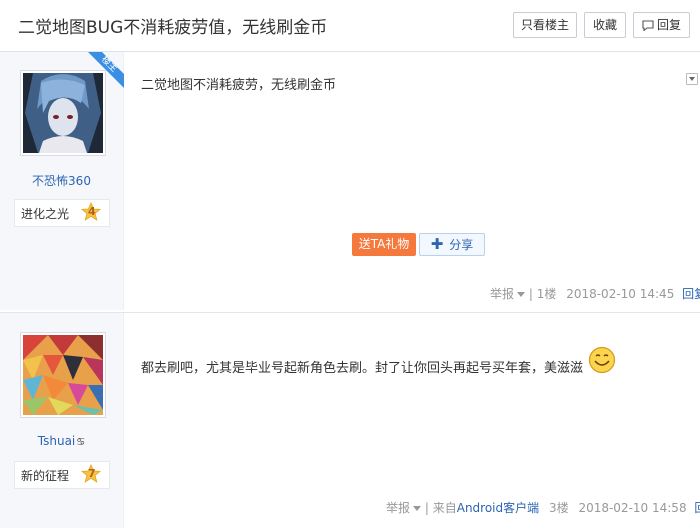 This screenshot has width=700, height=528. I want to click on floor-number: 1楼, so click(546, 294).